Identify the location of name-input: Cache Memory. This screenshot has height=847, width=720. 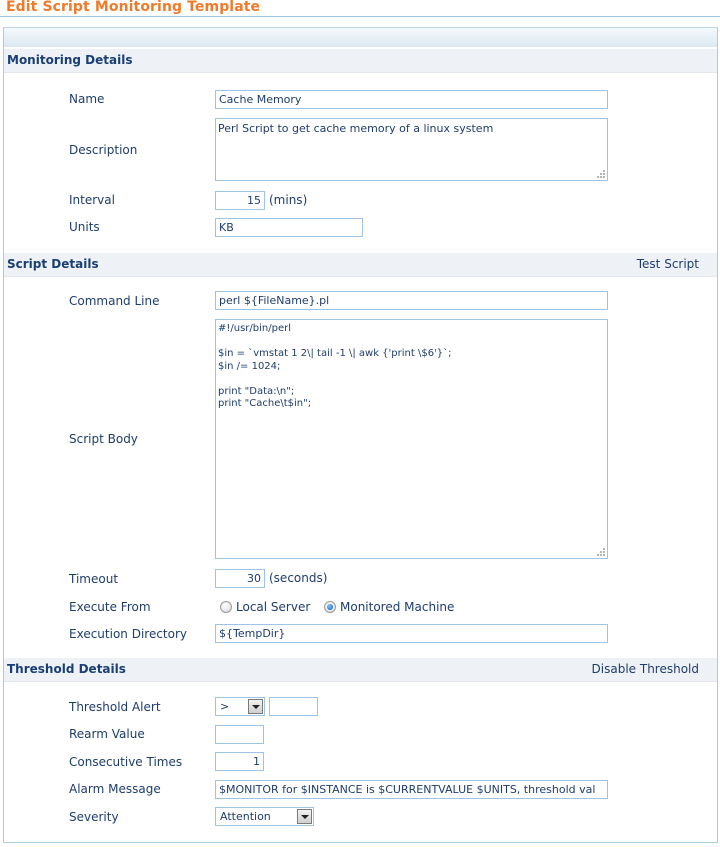
(411, 99).